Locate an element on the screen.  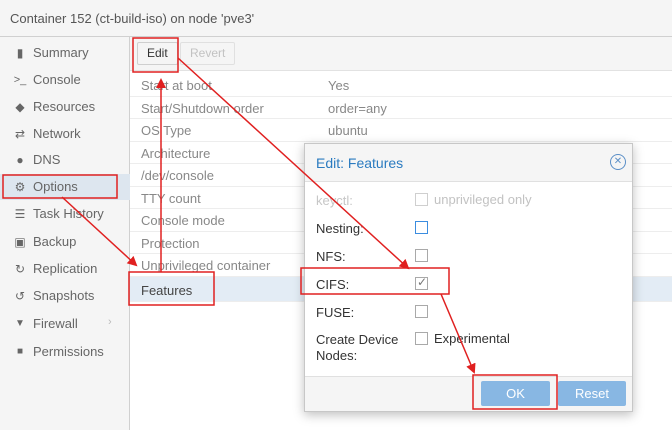
close-icon: ✕ is located at coordinates (618, 162).